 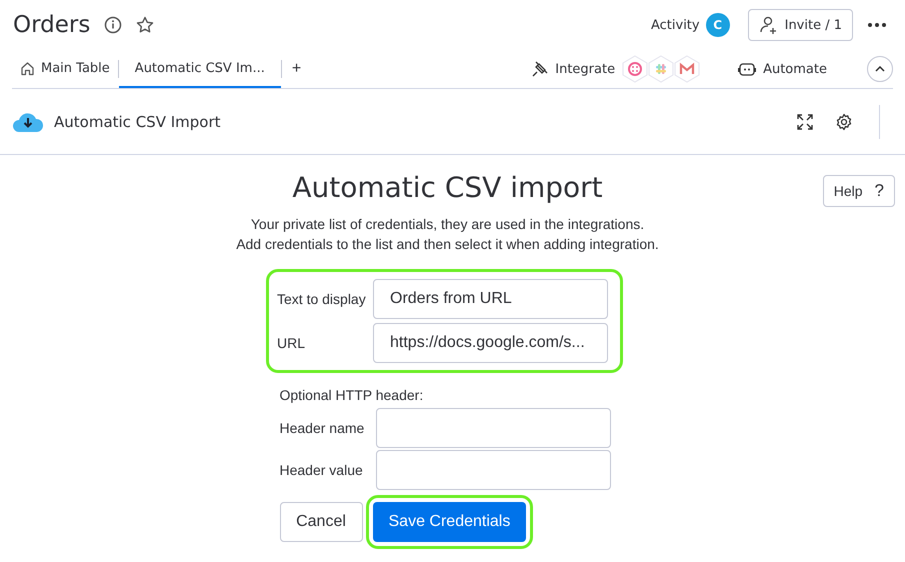 I want to click on field-label: Text to display, so click(x=322, y=299).